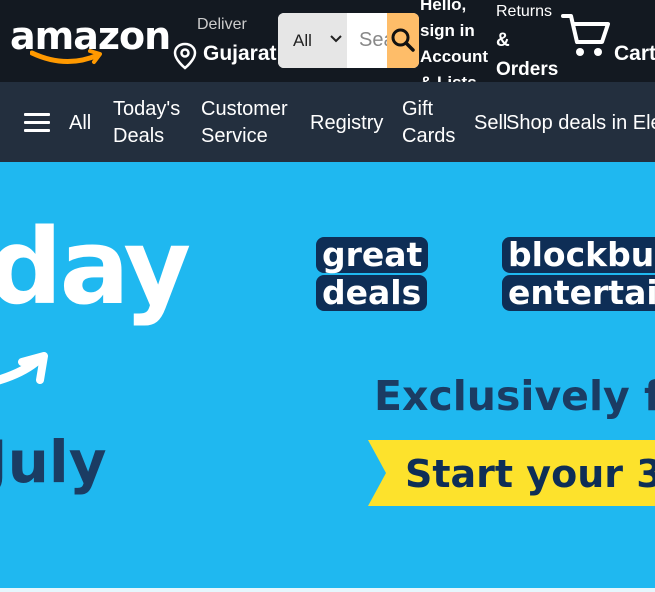 This screenshot has height=592, width=655. Describe the element at coordinates (53, 462) in the screenshot. I see `hero-date: July` at that location.